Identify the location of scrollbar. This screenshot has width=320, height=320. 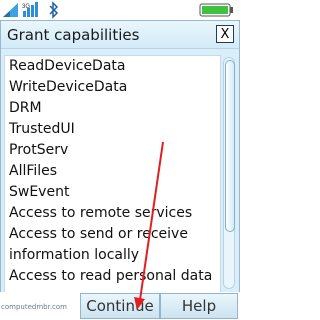
(229, 173).